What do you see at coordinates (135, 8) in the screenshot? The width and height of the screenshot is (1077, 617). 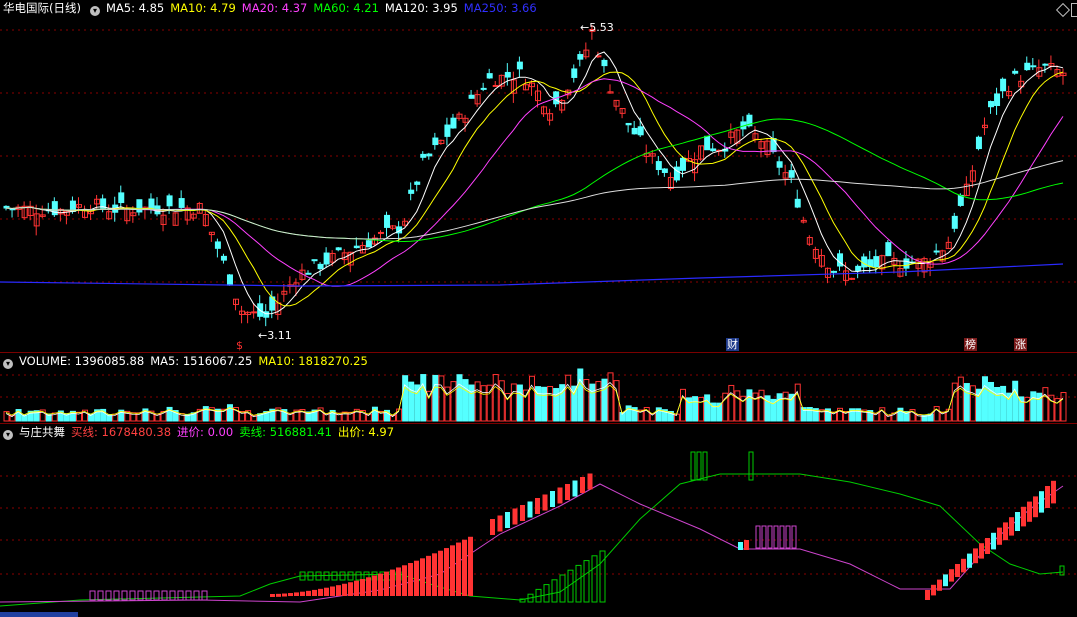 I see `ma5-value: MA5: 4.85` at bounding box center [135, 8].